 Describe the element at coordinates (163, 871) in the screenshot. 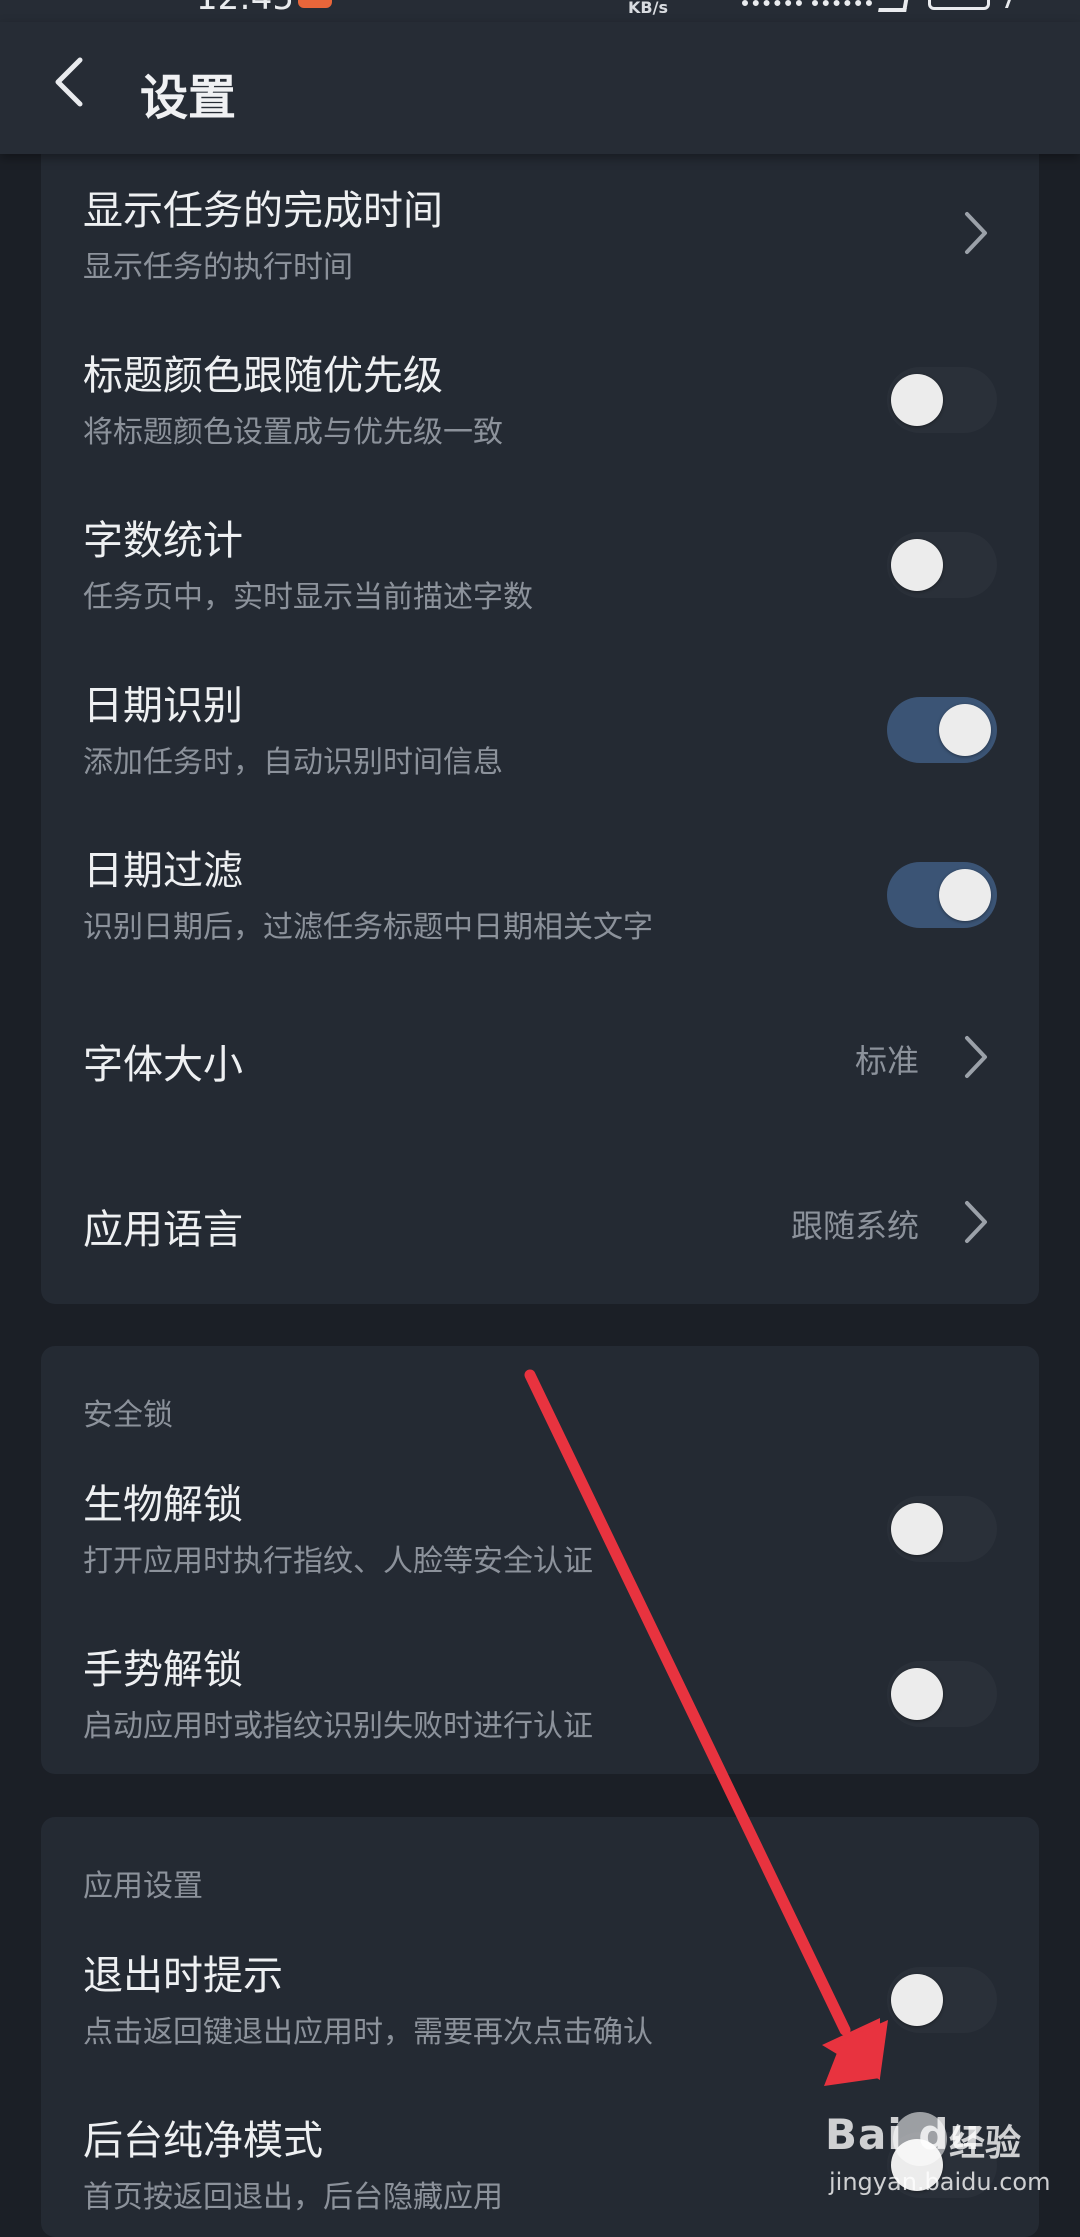

I see `setting-label: 日期过滤` at that location.